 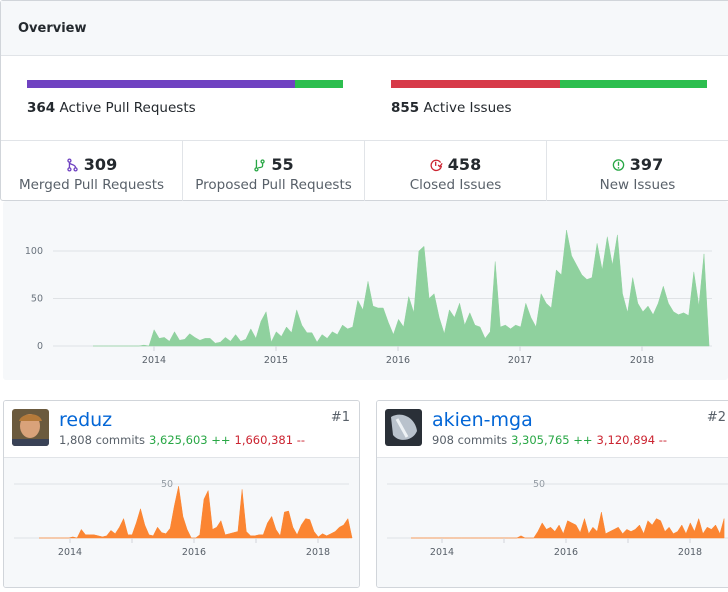 What do you see at coordinates (469, 440) in the screenshot?
I see `commit-count: 908 commits` at bounding box center [469, 440].